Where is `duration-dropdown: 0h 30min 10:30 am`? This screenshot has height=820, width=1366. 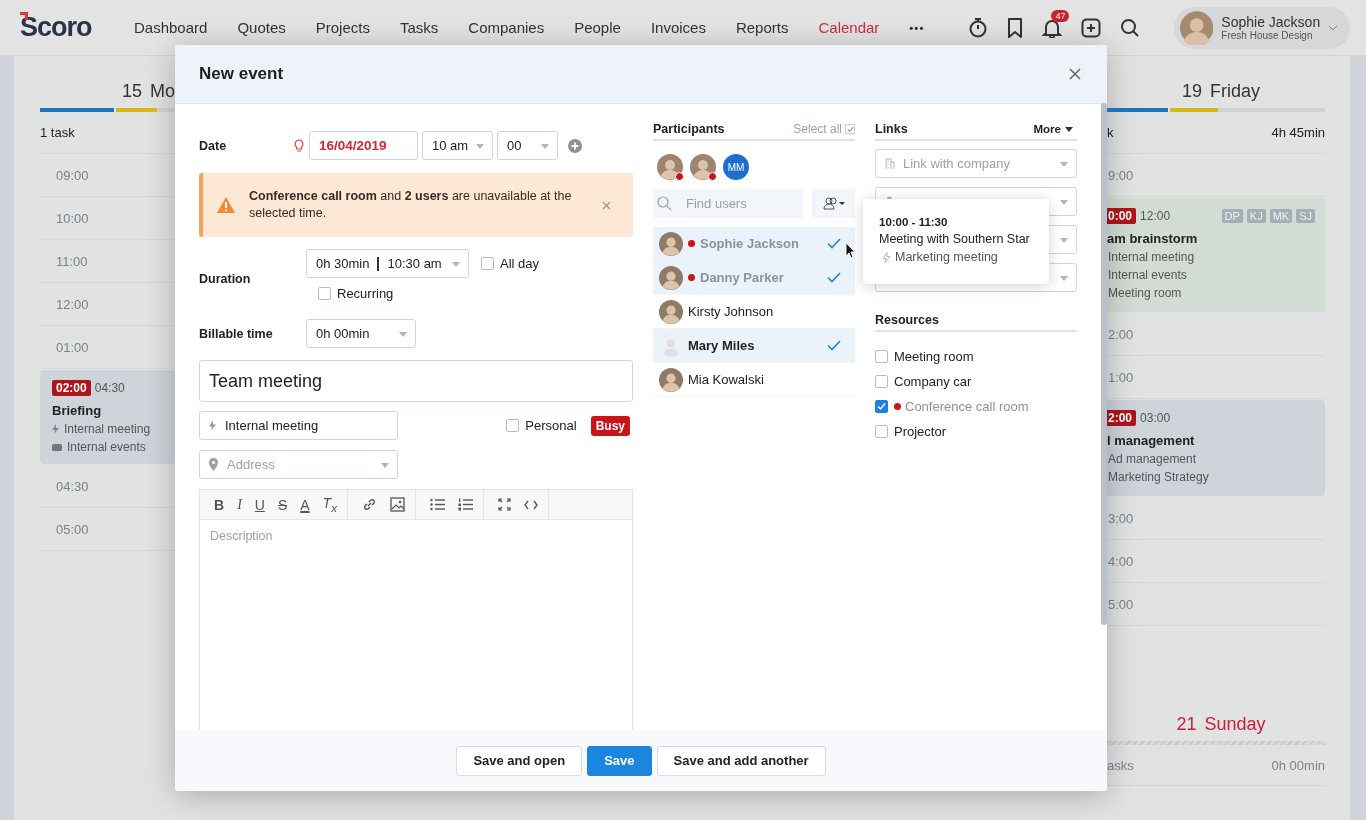
duration-dropdown: 0h 30min 10:30 am is located at coordinates (387, 263).